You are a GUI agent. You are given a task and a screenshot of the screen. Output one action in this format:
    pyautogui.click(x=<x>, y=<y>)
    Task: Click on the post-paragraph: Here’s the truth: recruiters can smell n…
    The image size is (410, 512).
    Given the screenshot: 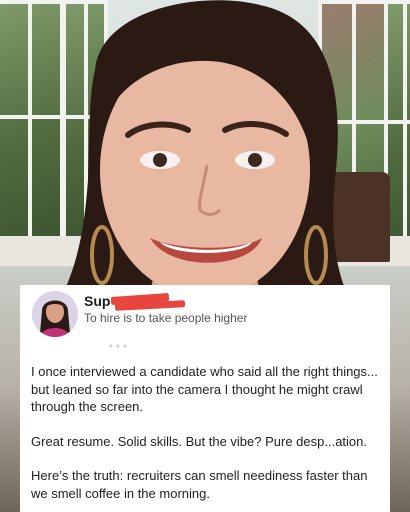 What is the action you would take?
    pyautogui.click(x=199, y=484)
    